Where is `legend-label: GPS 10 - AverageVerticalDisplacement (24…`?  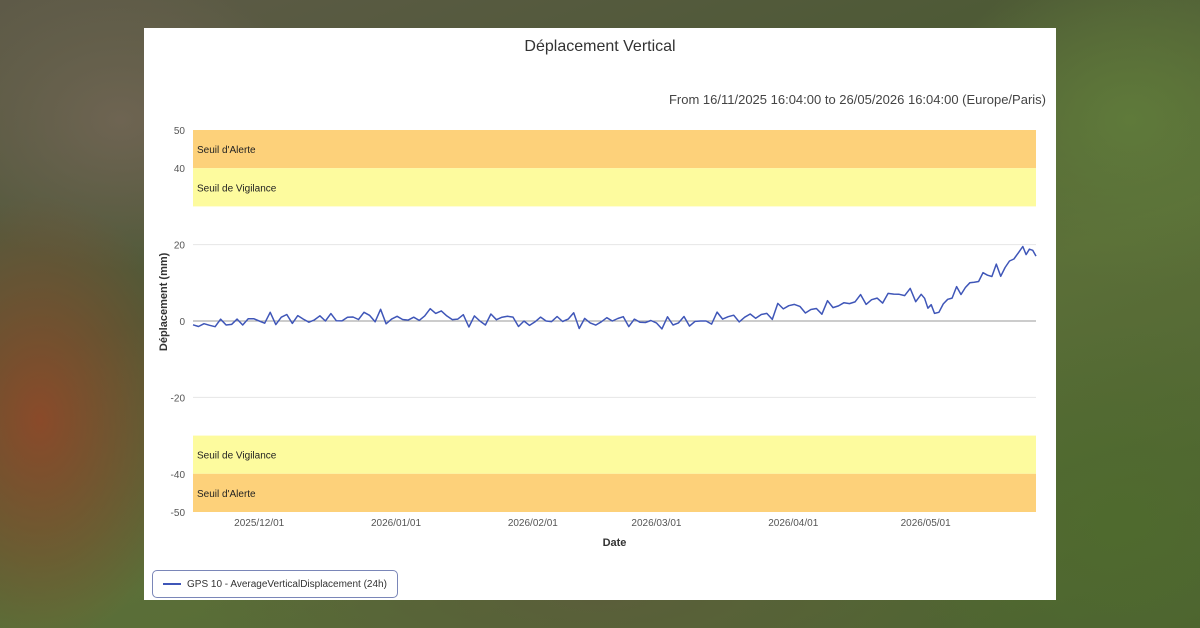 legend-label: GPS 10 - AverageVerticalDisplacement (24… is located at coordinates (287, 584).